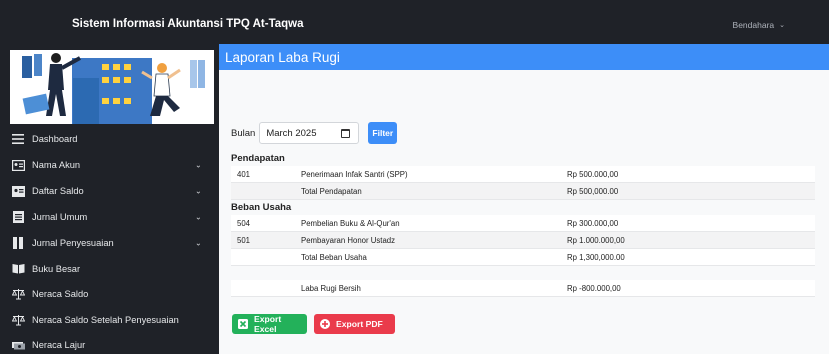 The height and width of the screenshot is (354, 829). What do you see at coordinates (18, 243) in the screenshot?
I see `columns-icon` at bounding box center [18, 243].